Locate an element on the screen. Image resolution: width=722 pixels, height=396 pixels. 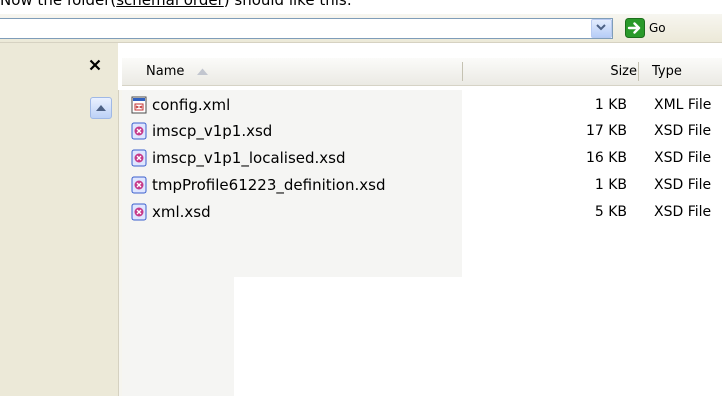
go-label: Go is located at coordinates (657, 28).